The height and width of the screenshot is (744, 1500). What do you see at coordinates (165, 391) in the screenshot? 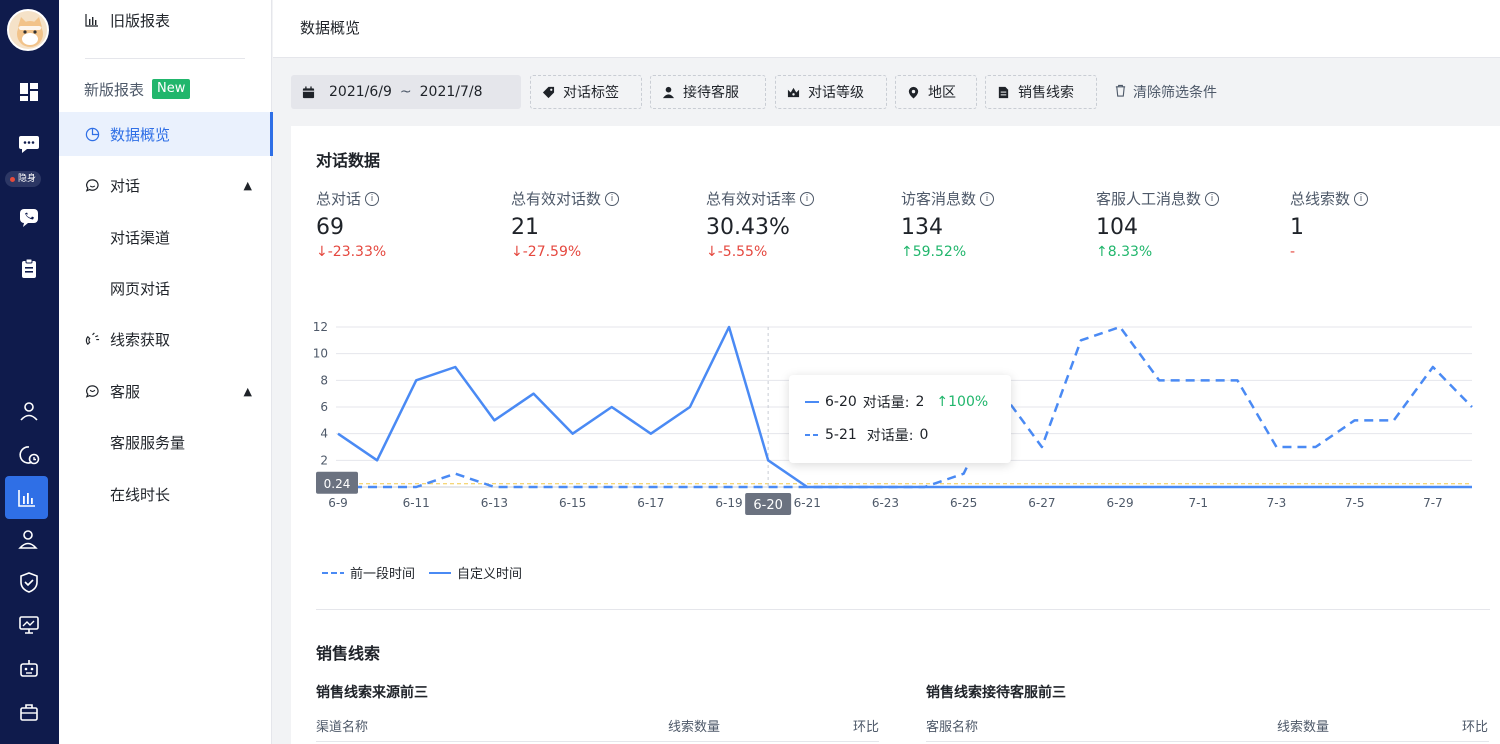
I see `sidebar-item-customer-service: 客服 ▲` at bounding box center [165, 391].